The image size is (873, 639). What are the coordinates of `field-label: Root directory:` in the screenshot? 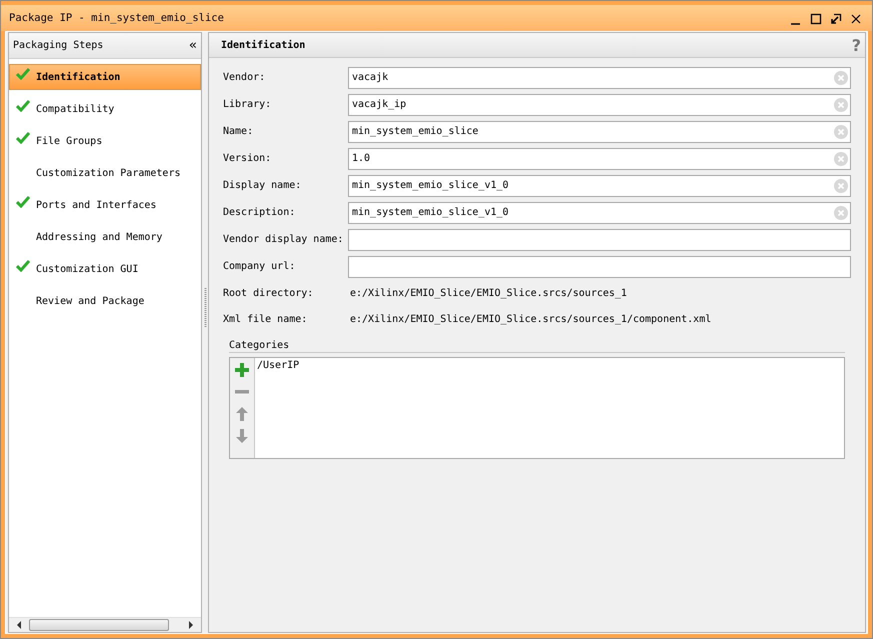 It's located at (268, 293).